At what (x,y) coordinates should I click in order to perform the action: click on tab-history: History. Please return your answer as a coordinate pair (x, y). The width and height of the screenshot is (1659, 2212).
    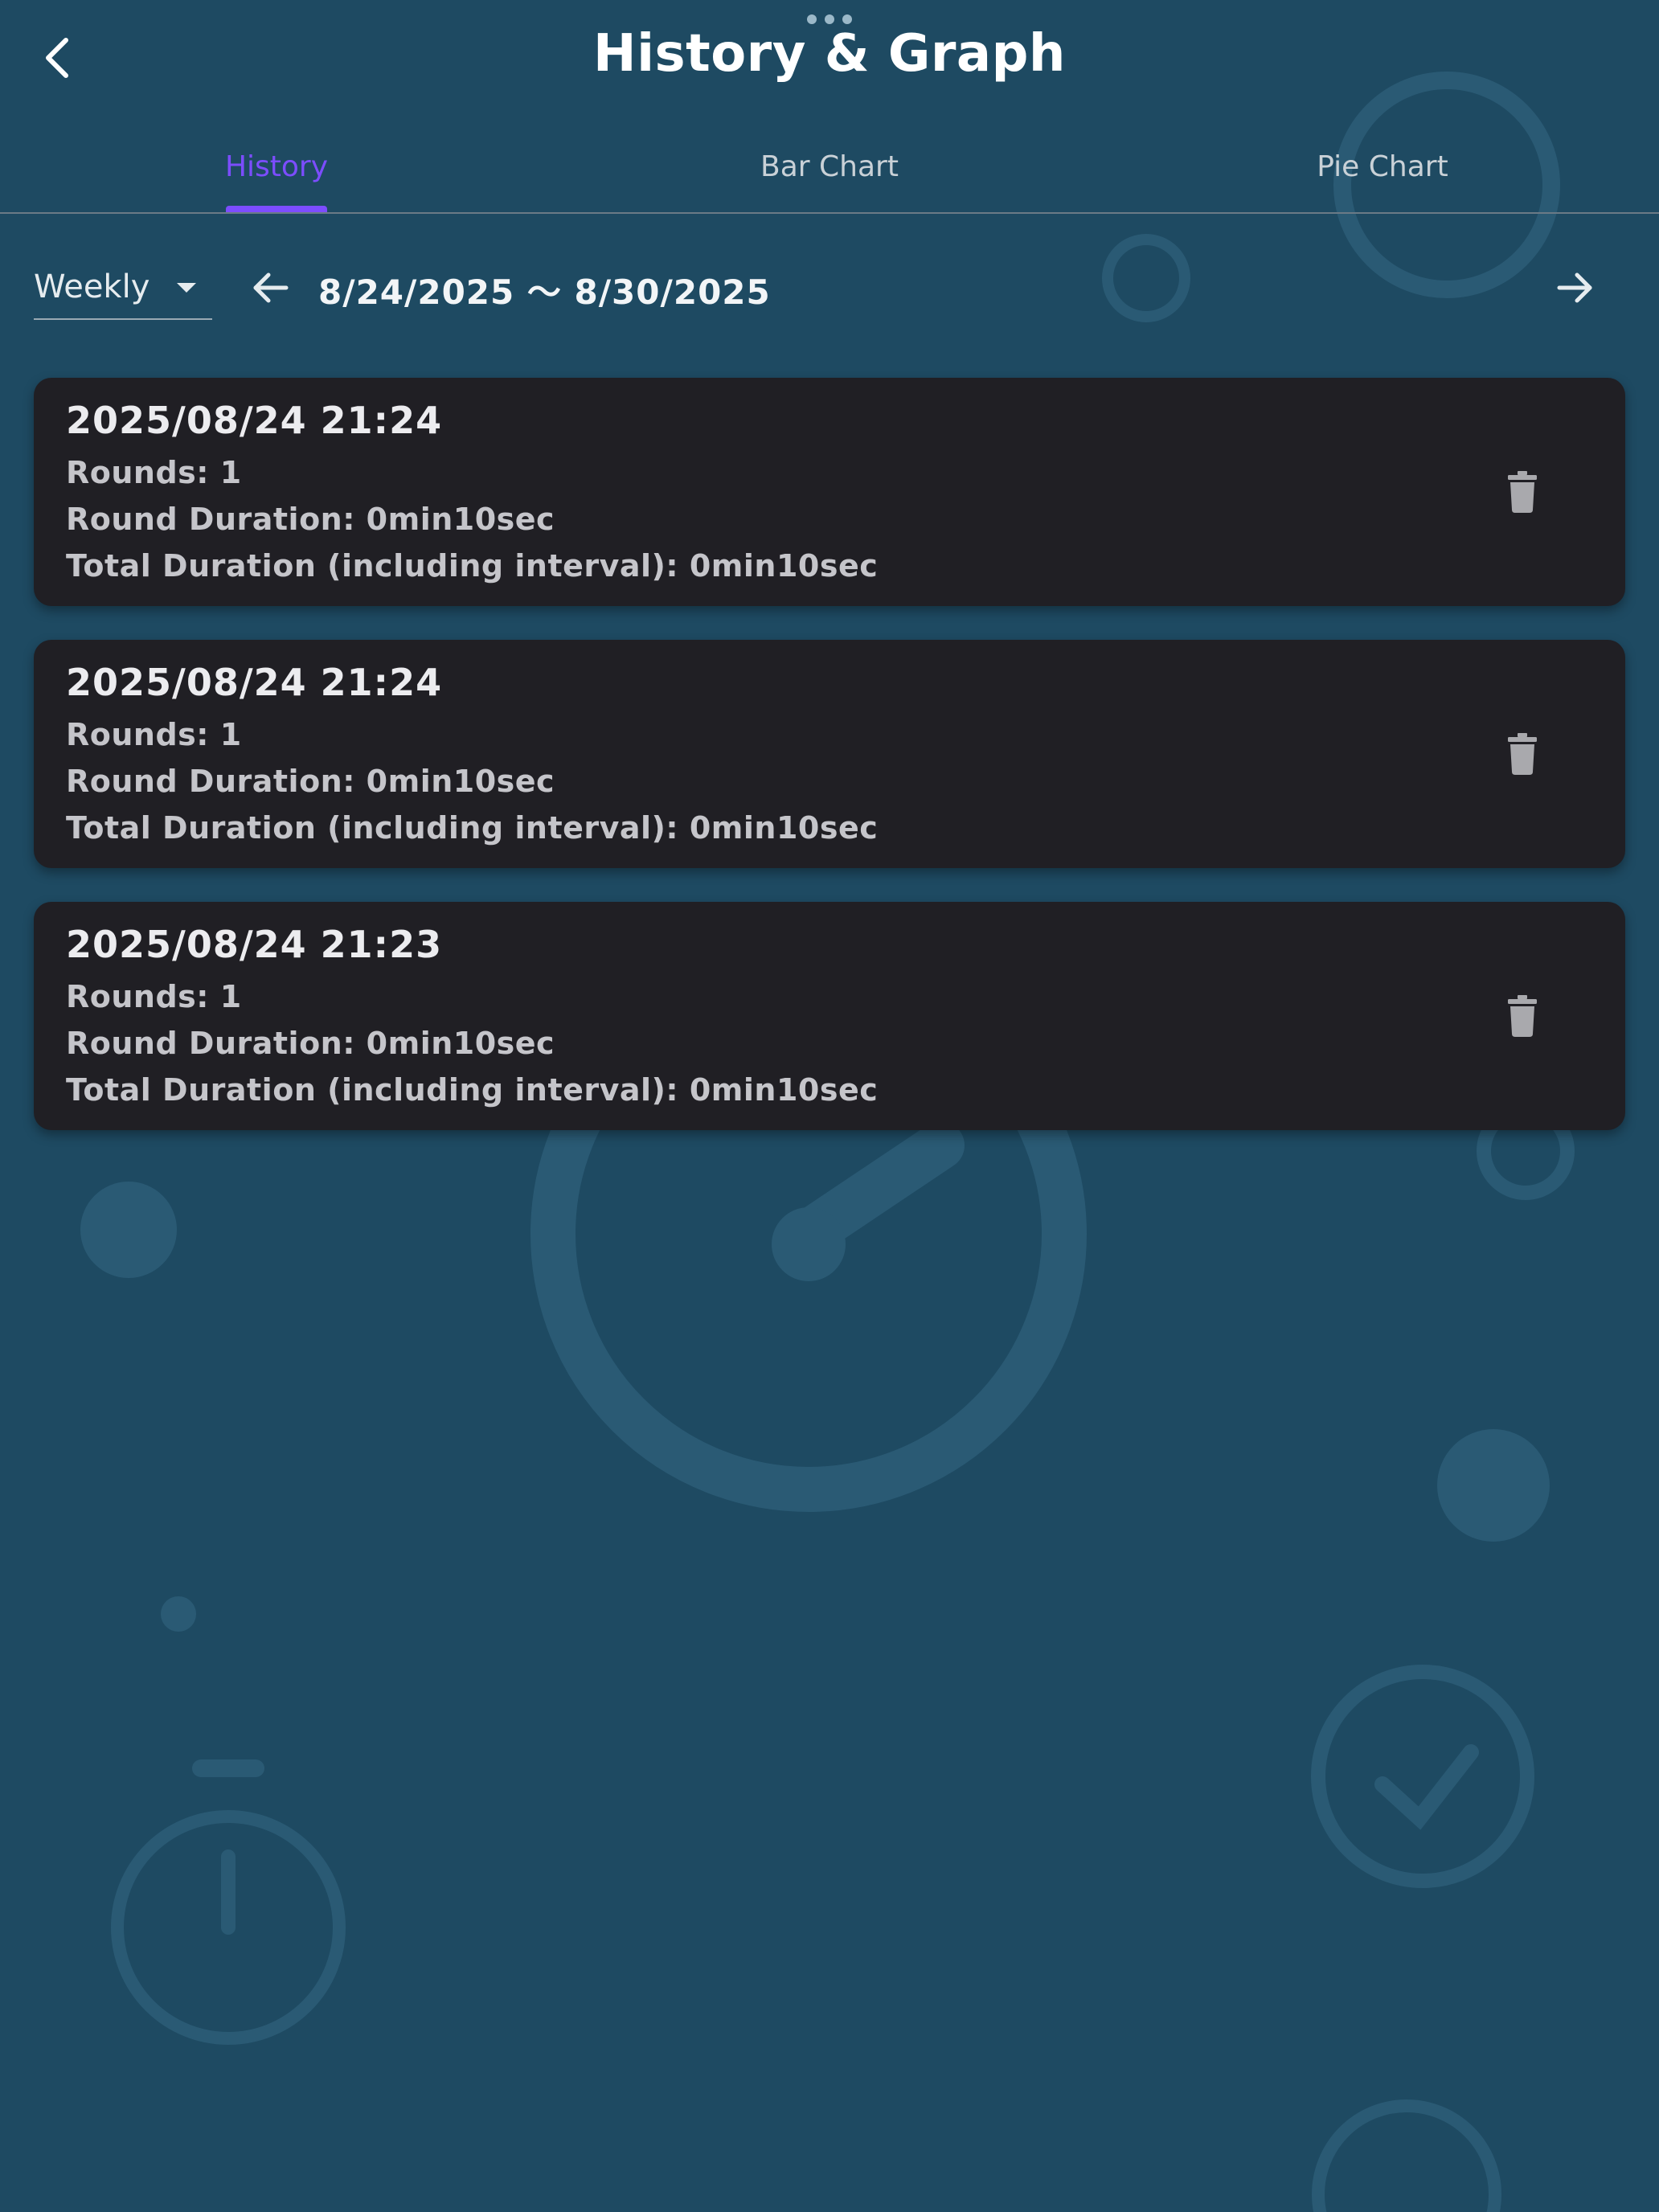
    Looking at the image, I should click on (276, 166).